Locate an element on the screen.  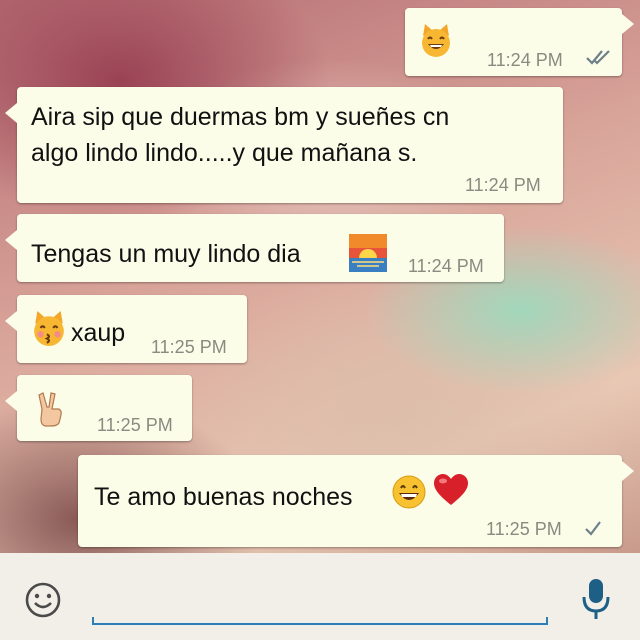
kissing-cat-emoji is located at coordinates (49, 328).